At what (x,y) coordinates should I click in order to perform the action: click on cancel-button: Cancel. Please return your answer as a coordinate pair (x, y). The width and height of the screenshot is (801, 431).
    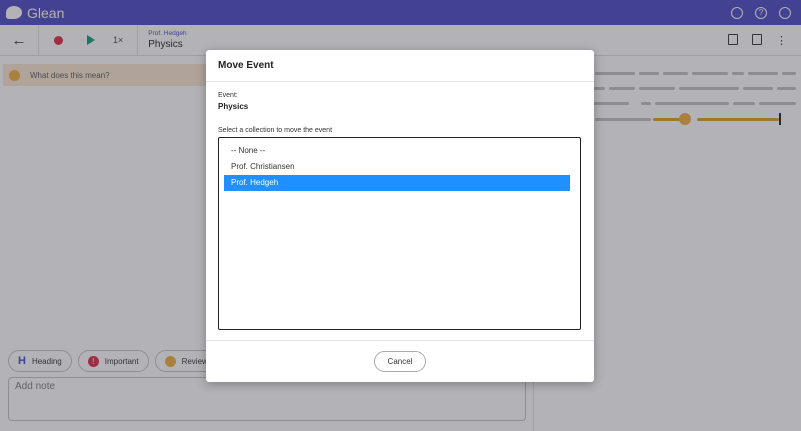
    Looking at the image, I should click on (400, 361).